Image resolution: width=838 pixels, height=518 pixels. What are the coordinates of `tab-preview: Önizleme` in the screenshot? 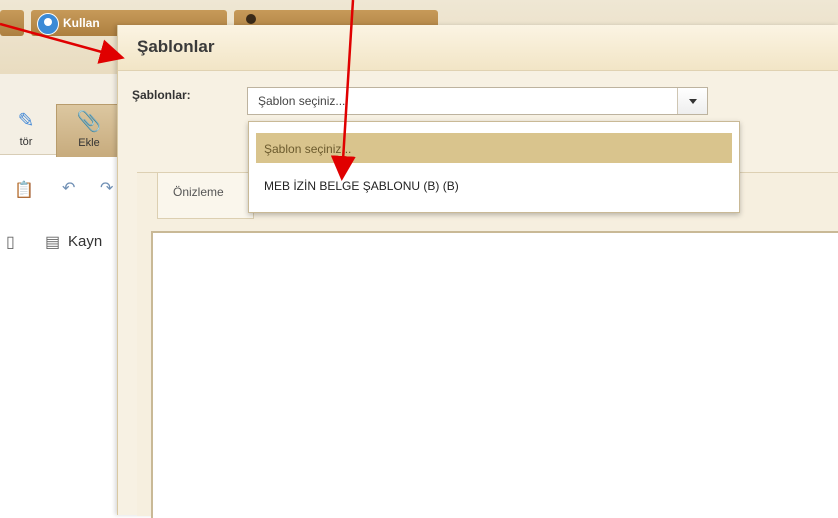 It's located at (205, 196).